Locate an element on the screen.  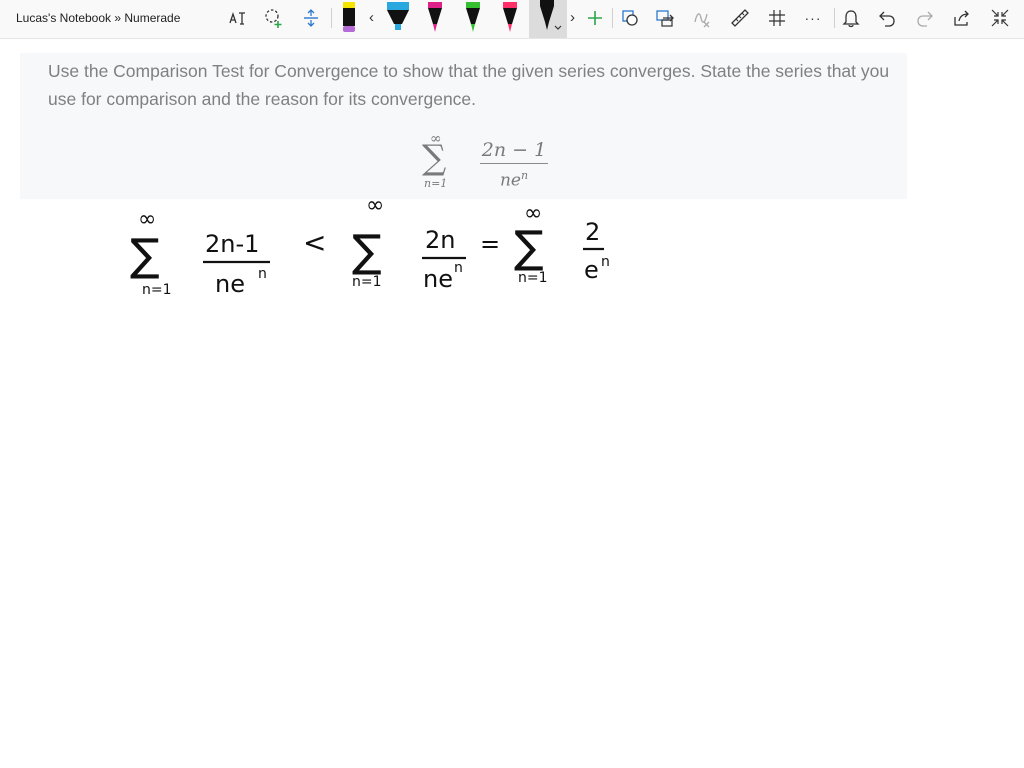
hw-equals: = is located at coordinates (490, 244).